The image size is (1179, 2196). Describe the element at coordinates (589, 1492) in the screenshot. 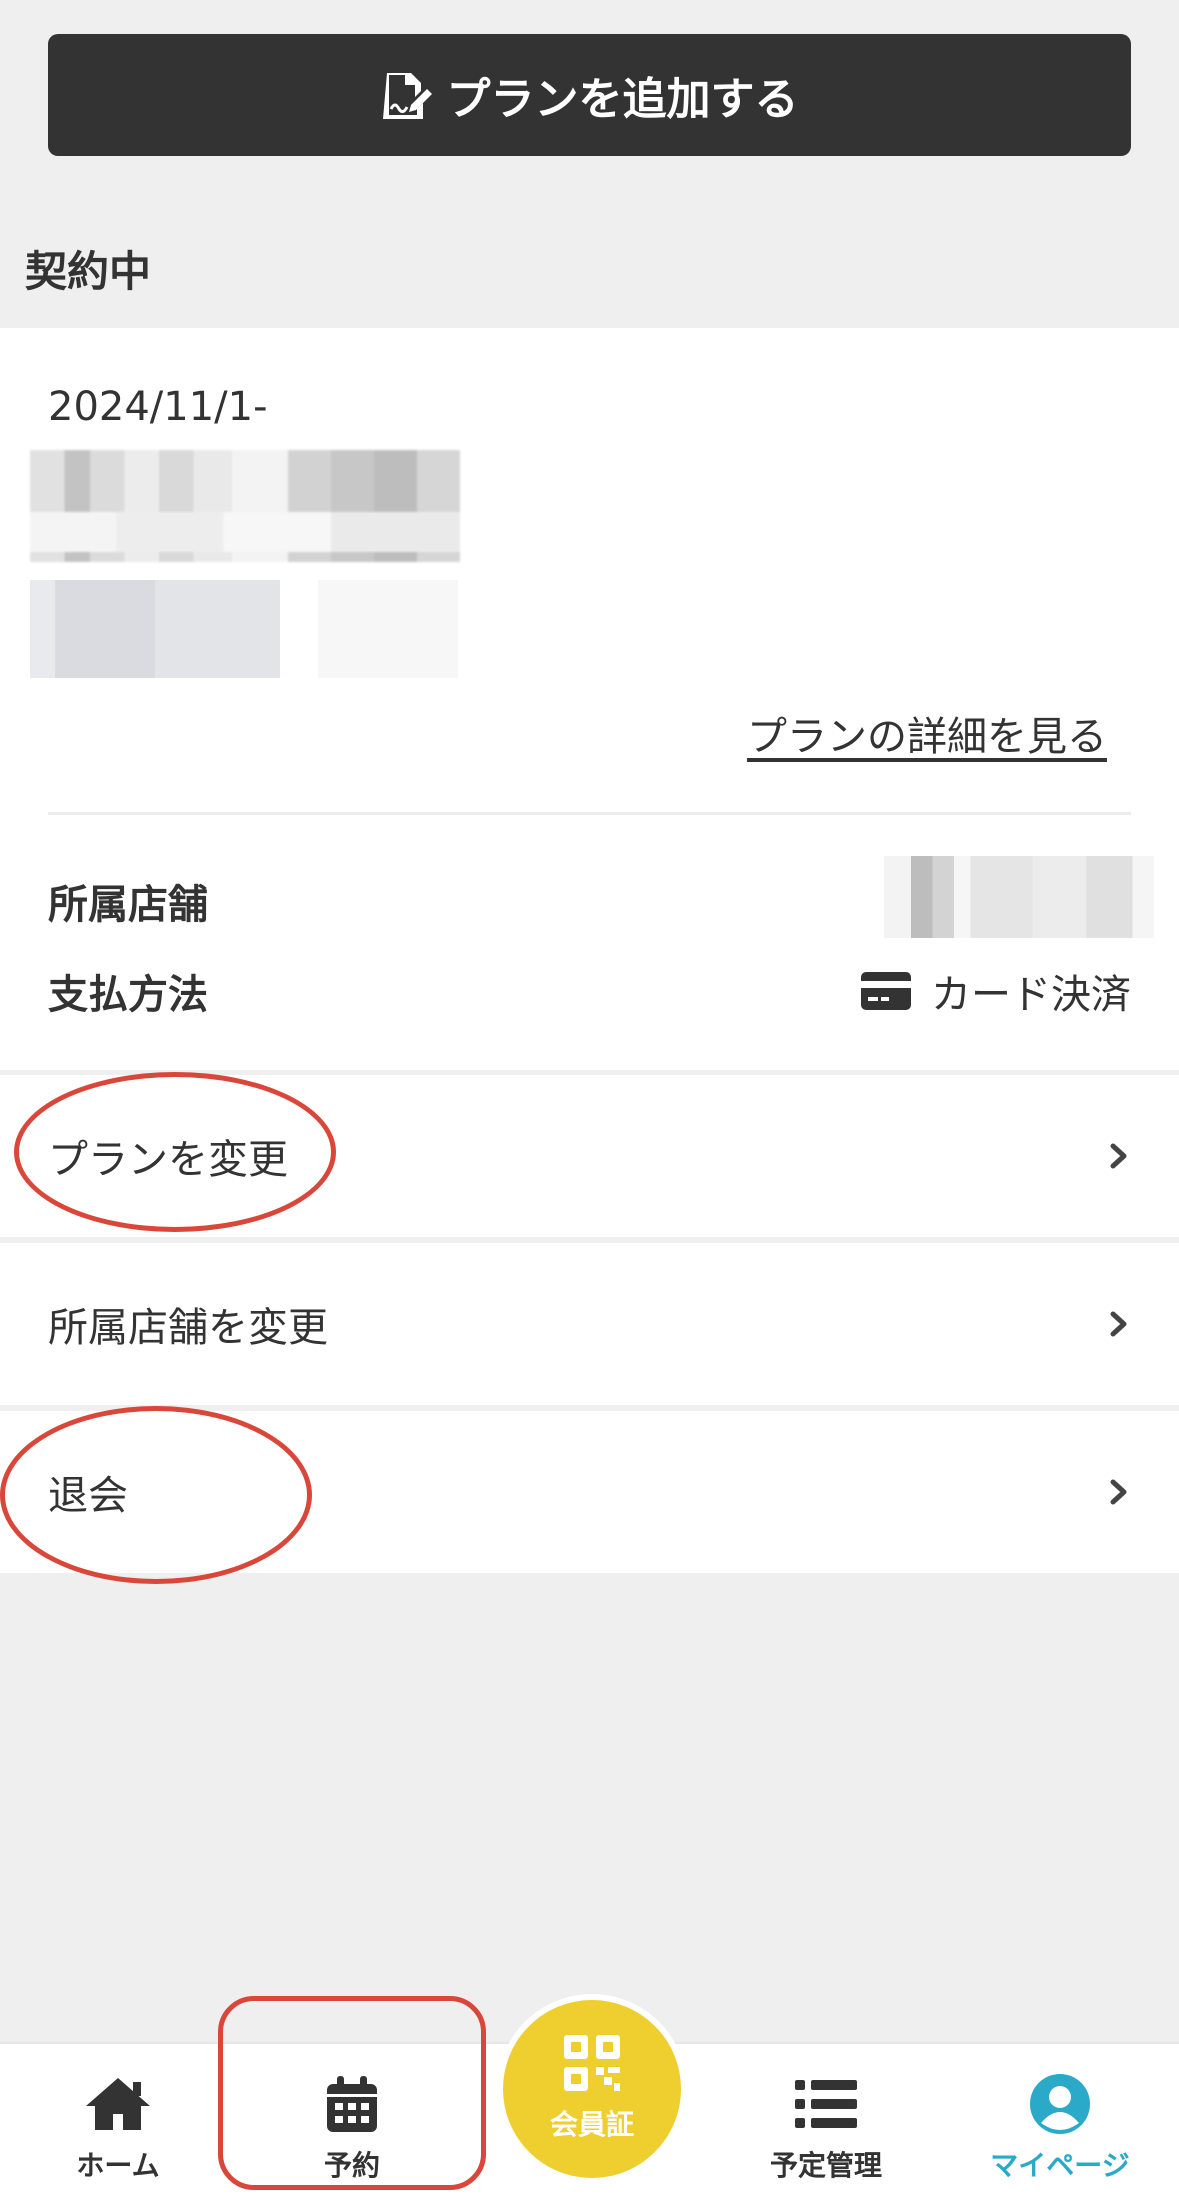

I see `withdraw-item: 退会` at that location.